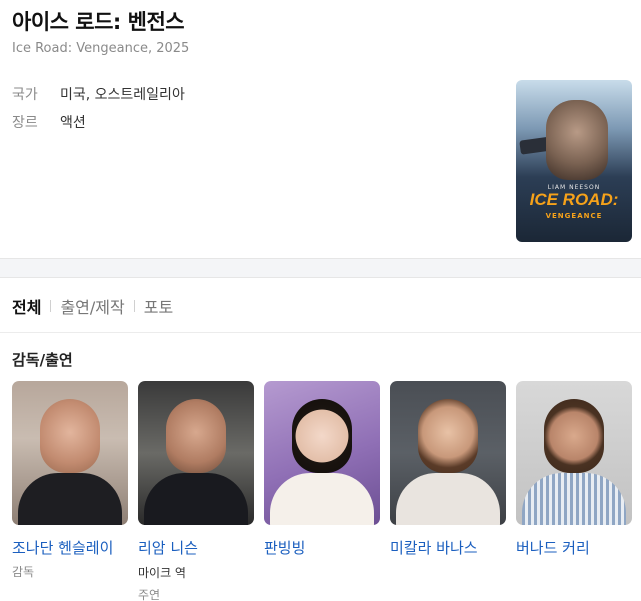 The image size is (641, 601). What do you see at coordinates (98, 22) in the screenshot?
I see `movie-title: 아이스 로드: 벤전스` at bounding box center [98, 22].